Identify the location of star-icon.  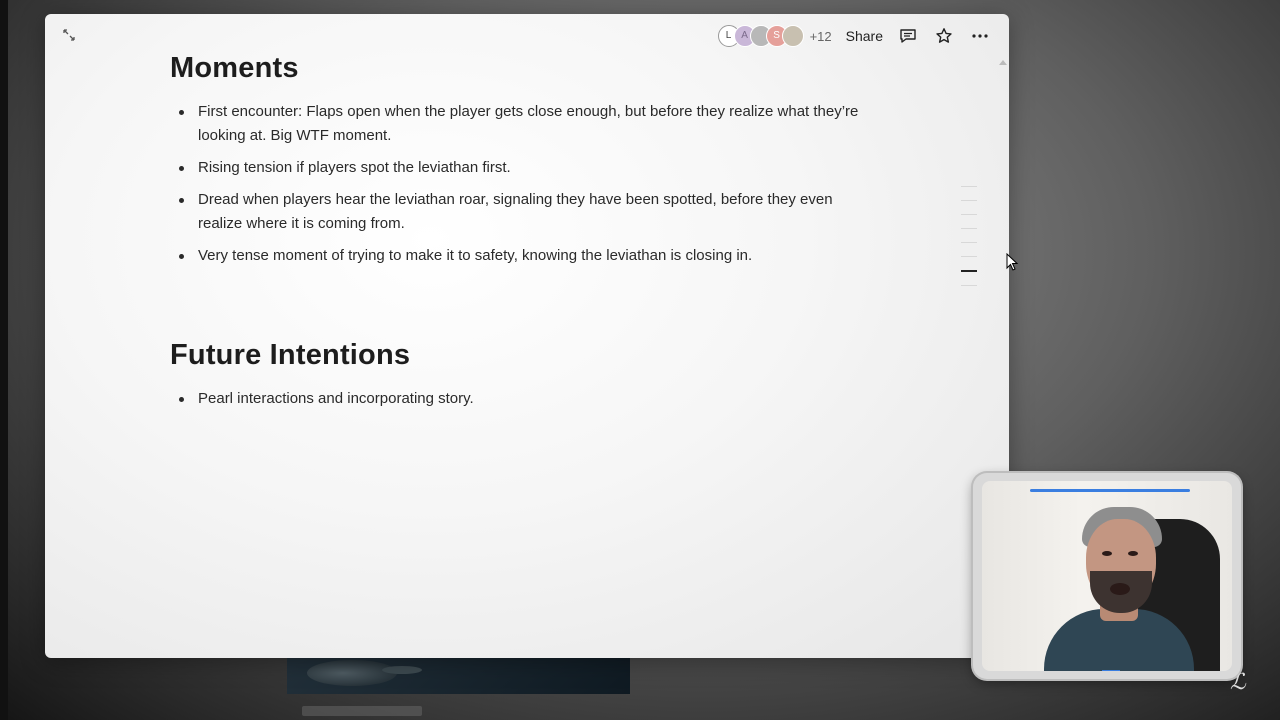
(944, 36).